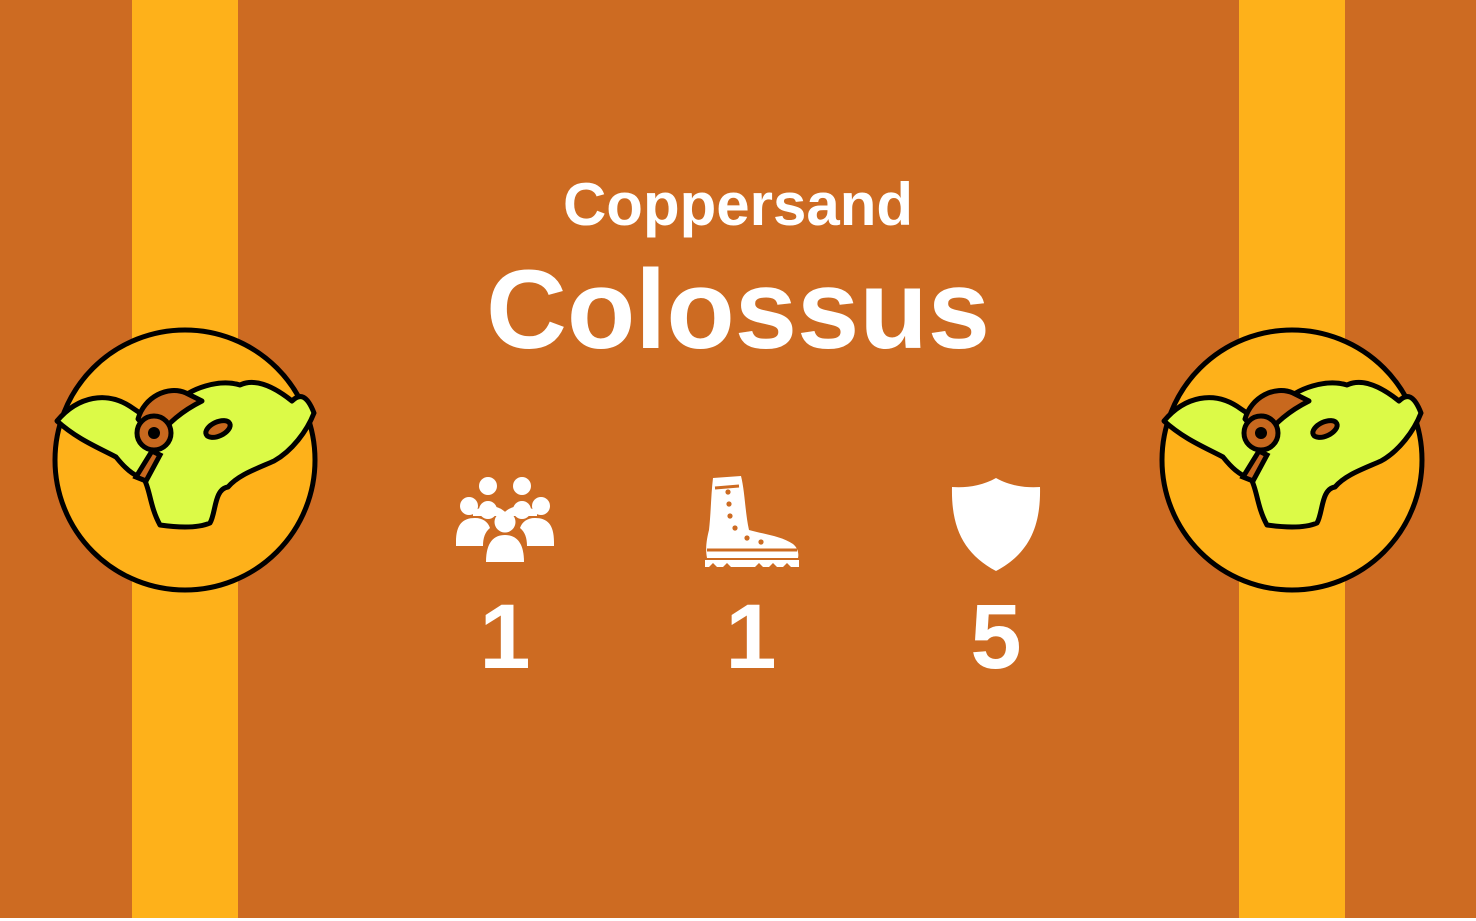 The image size is (1476, 921). What do you see at coordinates (505, 637) in the screenshot?
I see `population-value: 1` at bounding box center [505, 637].